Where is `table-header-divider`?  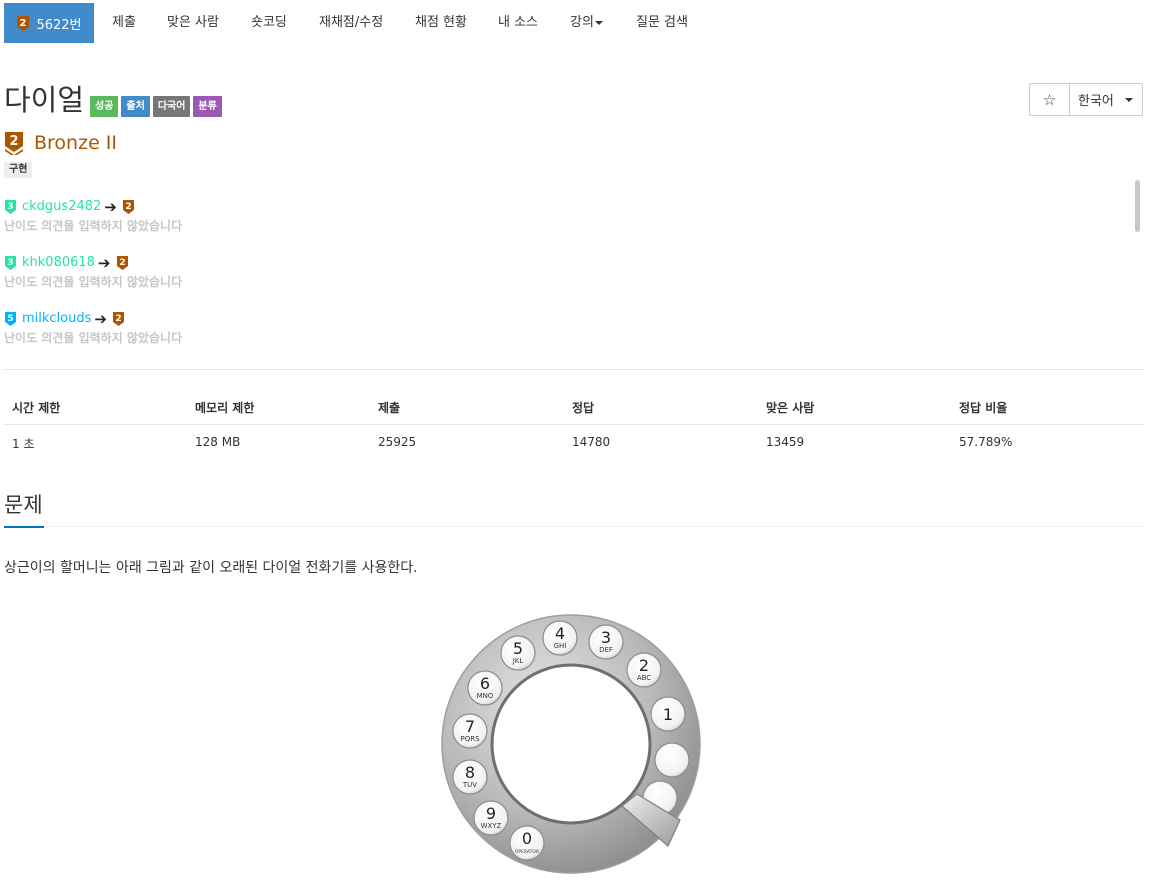 table-header-divider is located at coordinates (574, 424).